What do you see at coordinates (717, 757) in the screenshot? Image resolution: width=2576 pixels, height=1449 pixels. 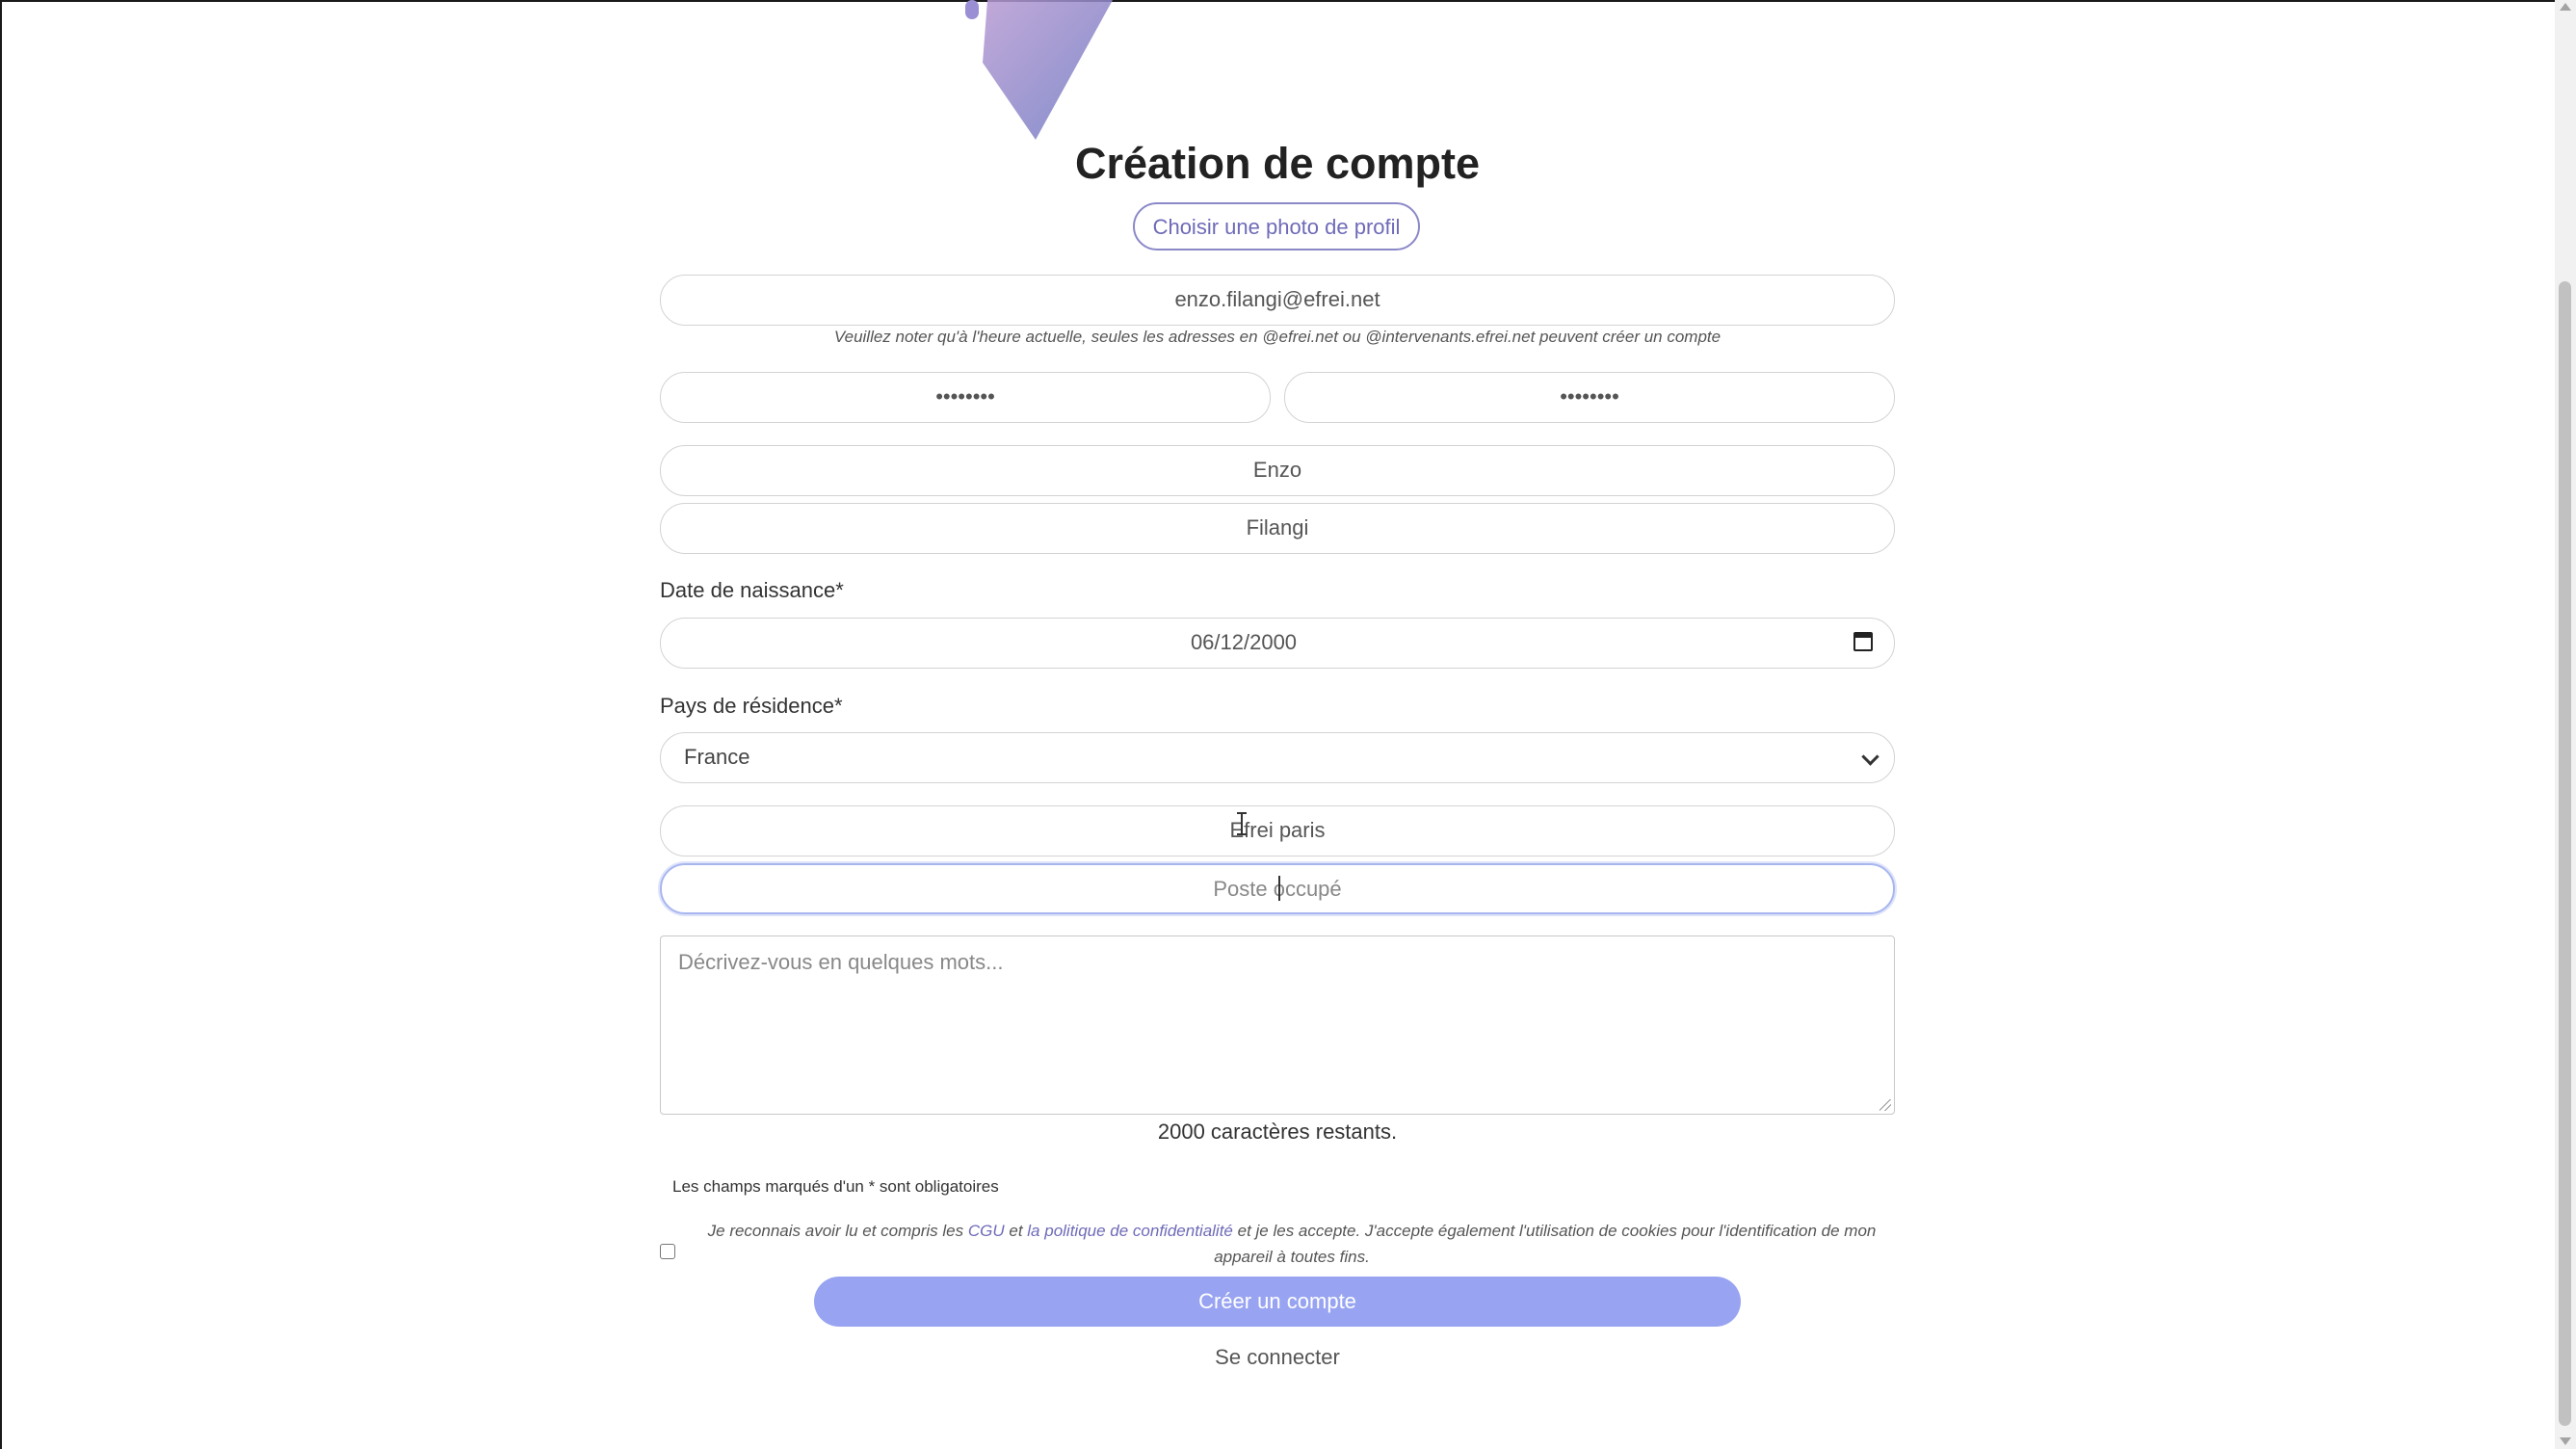 I see `country-selected-value: France` at bounding box center [717, 757].